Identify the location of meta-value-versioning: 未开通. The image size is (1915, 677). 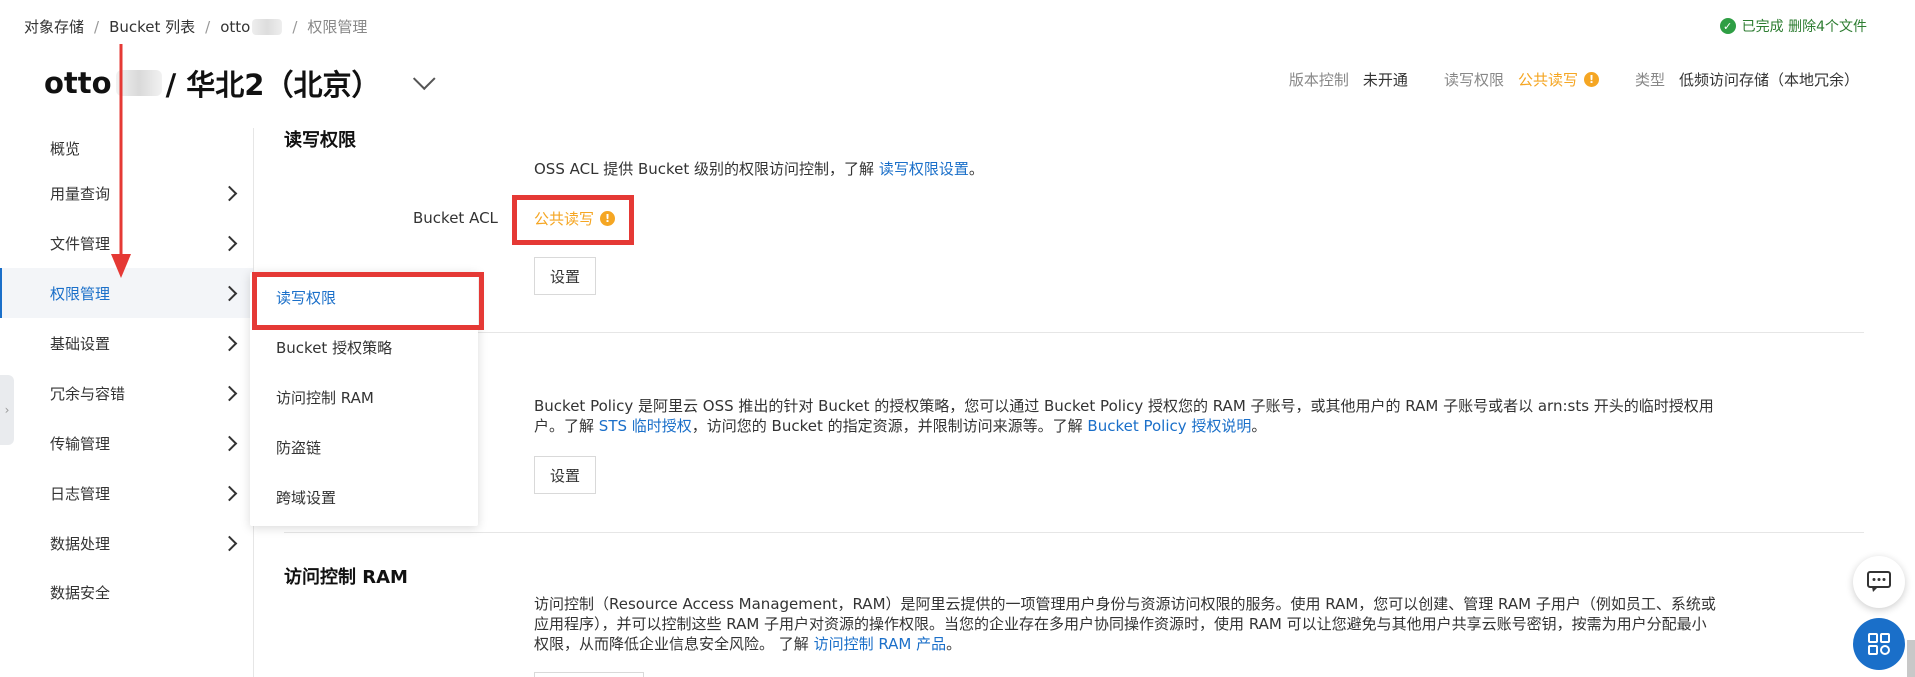
(1385, 80).